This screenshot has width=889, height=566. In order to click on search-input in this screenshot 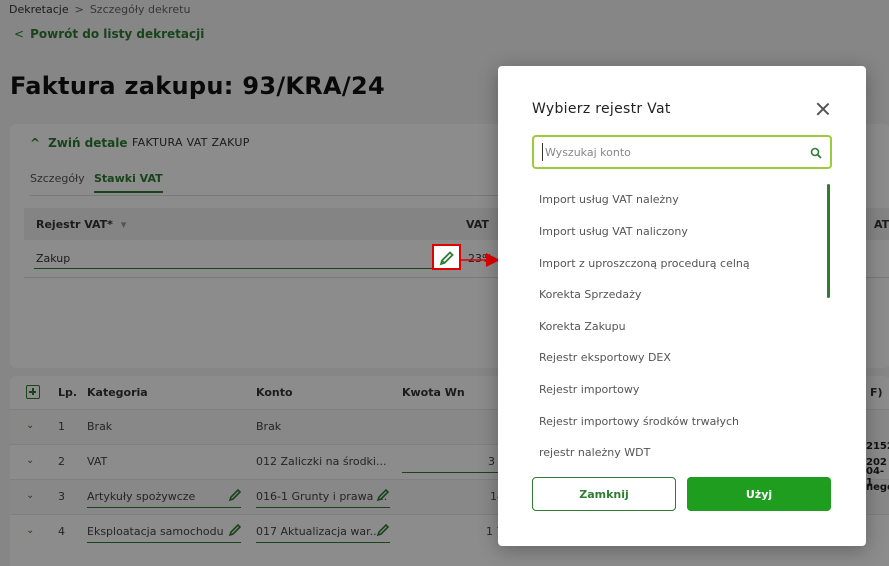, I will do `click(670, 152)`.